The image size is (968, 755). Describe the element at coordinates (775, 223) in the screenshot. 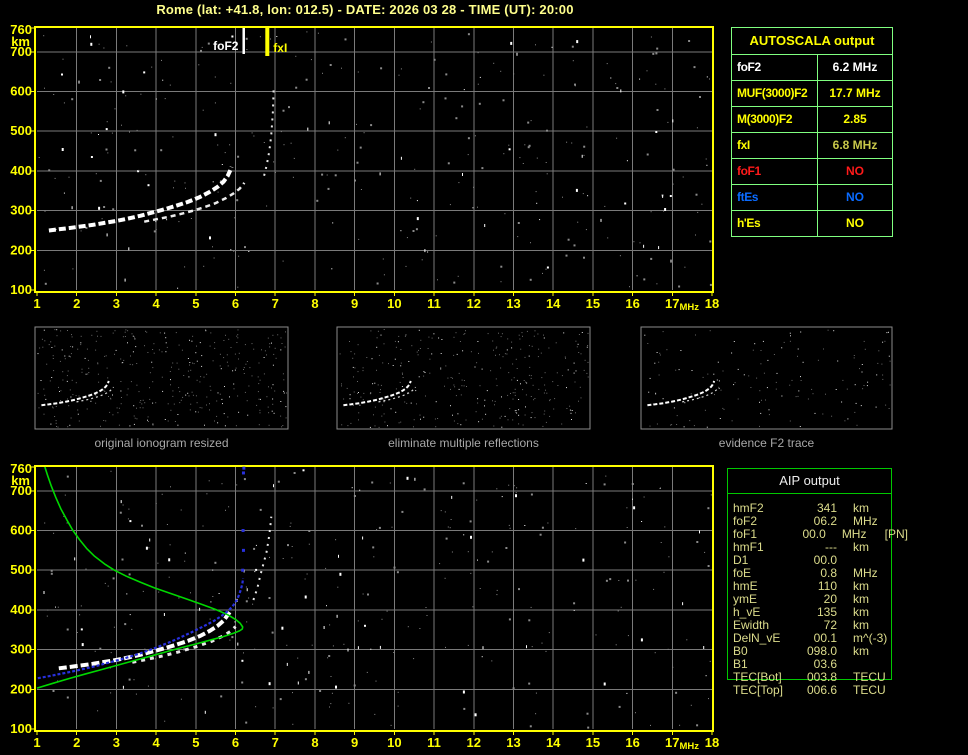

I see `parameter-label: h'Es` at that location.